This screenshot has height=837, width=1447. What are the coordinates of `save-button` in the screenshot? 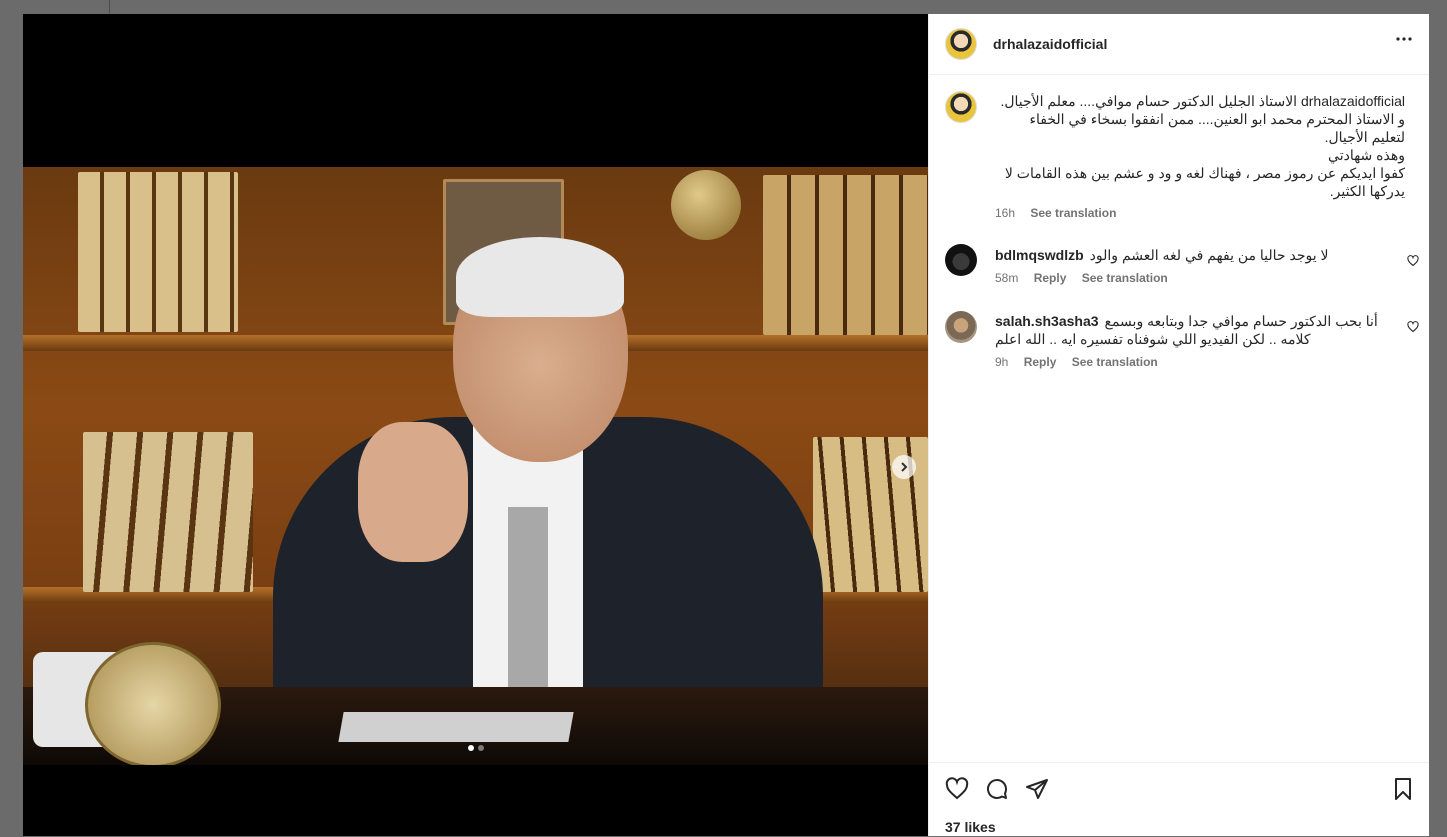 It's located at (1403, 791).